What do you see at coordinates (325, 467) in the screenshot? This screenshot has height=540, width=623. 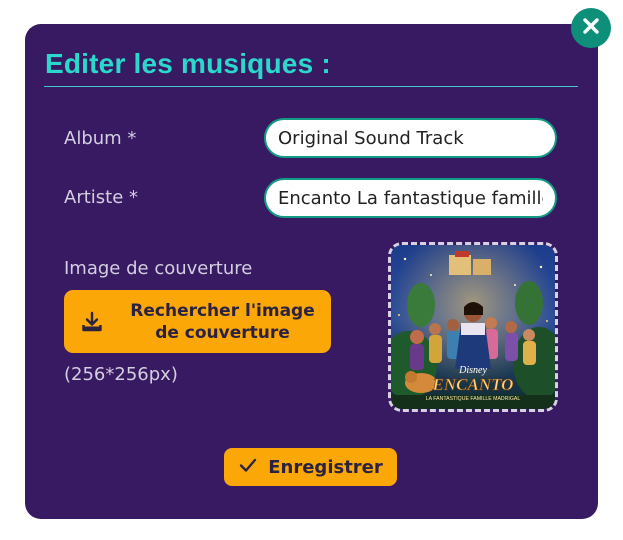 I see `save-button-label: Enregistrer` at bounding box center [325, 467].